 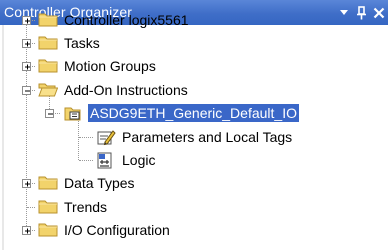 I want to click on tree-item-label: Controller logix5561, so click(x=126, y=20).